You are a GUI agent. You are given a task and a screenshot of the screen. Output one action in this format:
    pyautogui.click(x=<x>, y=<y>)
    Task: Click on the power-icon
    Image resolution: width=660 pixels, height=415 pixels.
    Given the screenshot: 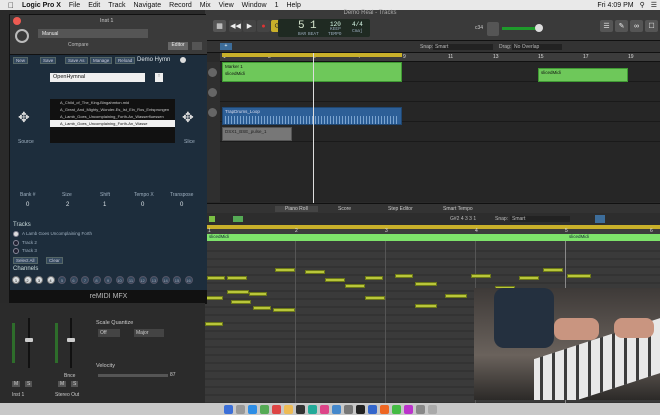 What is the action you would take?
    pyautogui.click(x=22, y=36)
    